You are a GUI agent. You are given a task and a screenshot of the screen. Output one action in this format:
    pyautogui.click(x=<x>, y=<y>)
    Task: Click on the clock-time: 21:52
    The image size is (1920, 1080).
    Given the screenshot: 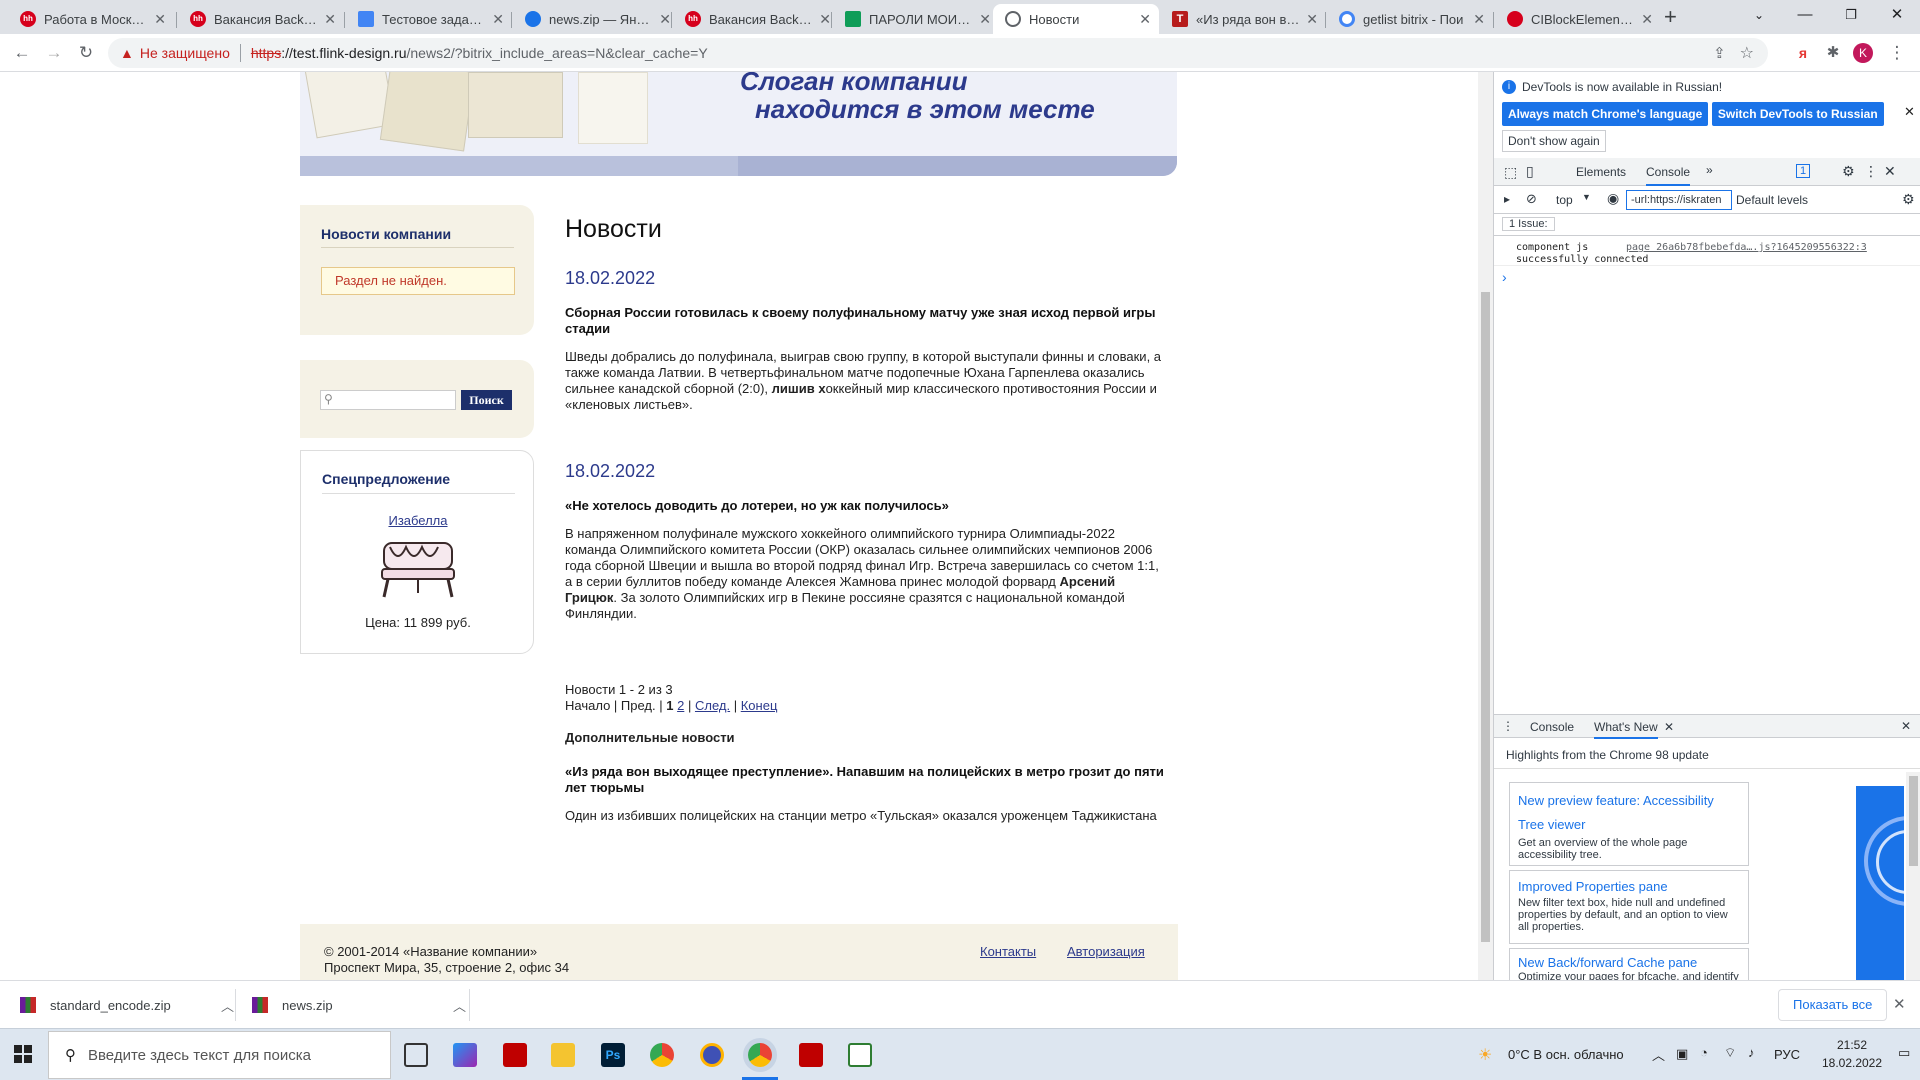 What is the action you would take?
    pyautogui.click(x=1852, y=1045)
    